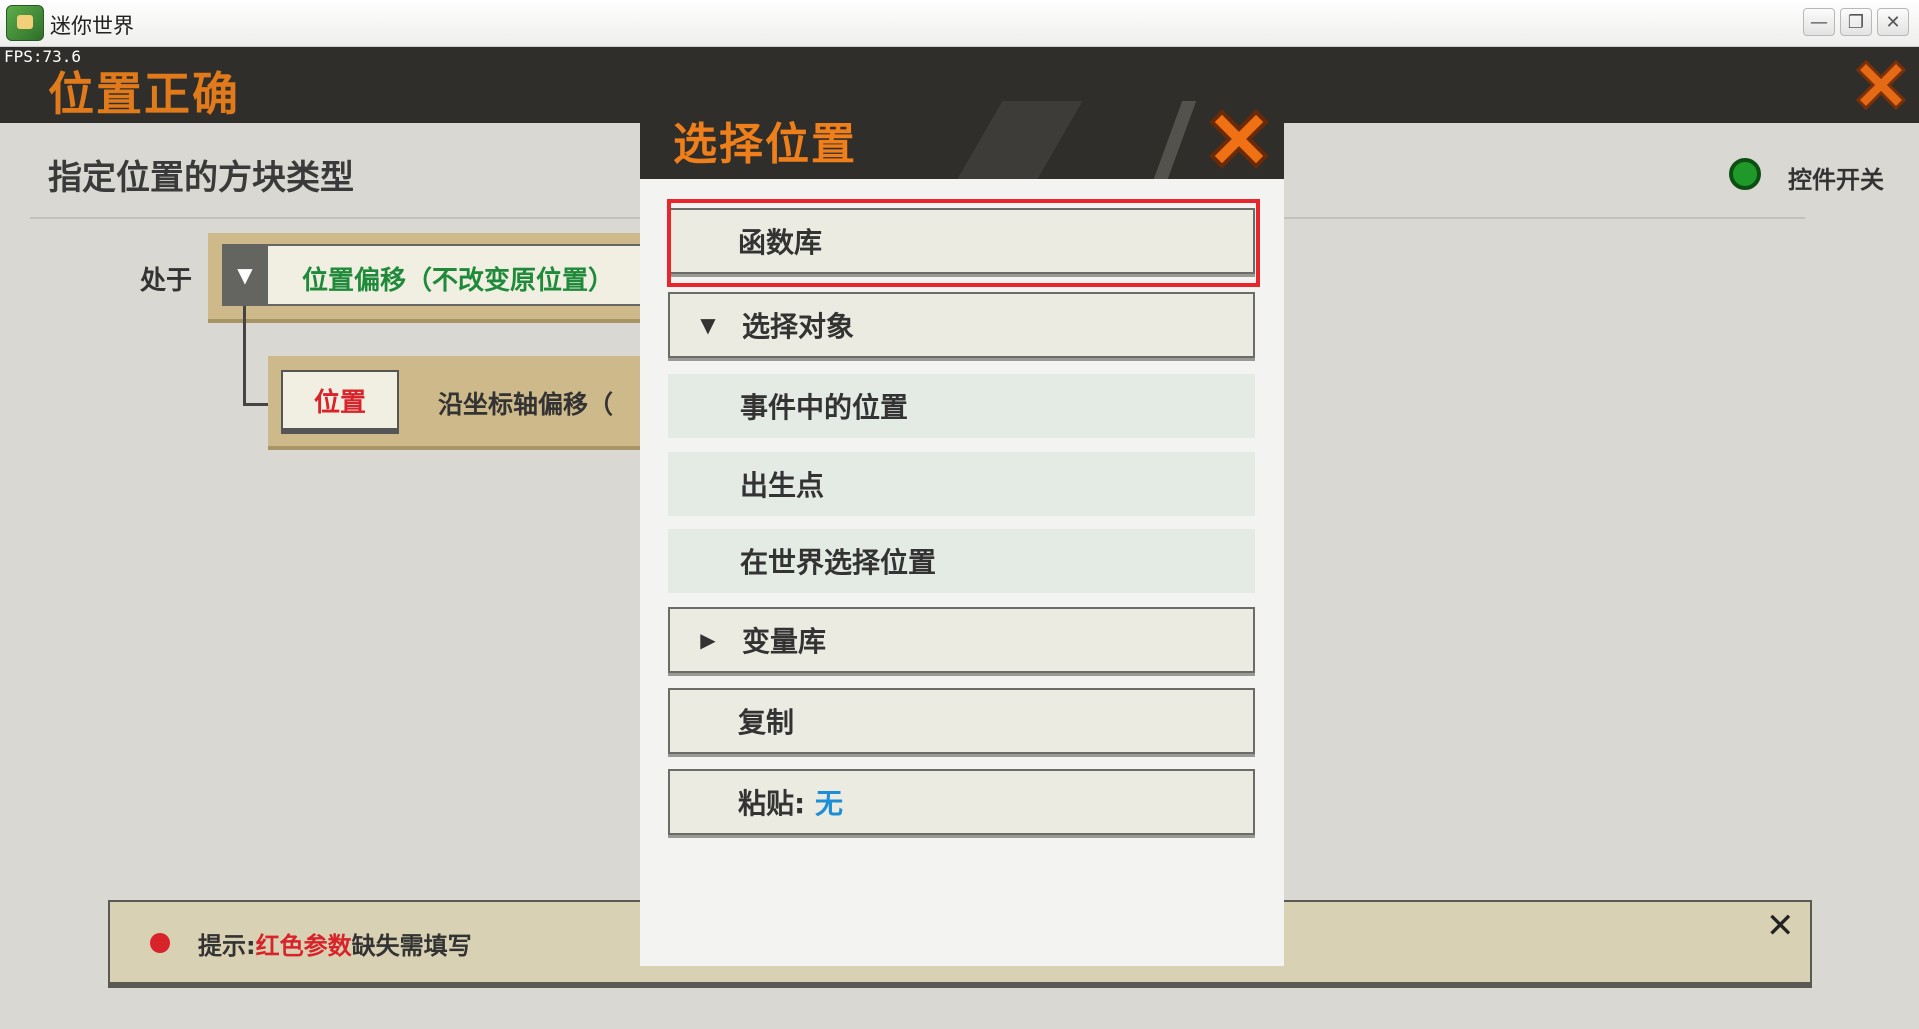 This screenshot has height=1029, width=1919. Describe the element at coordinates (244, 356) in the screenshot. I see `connector-line` at that location.